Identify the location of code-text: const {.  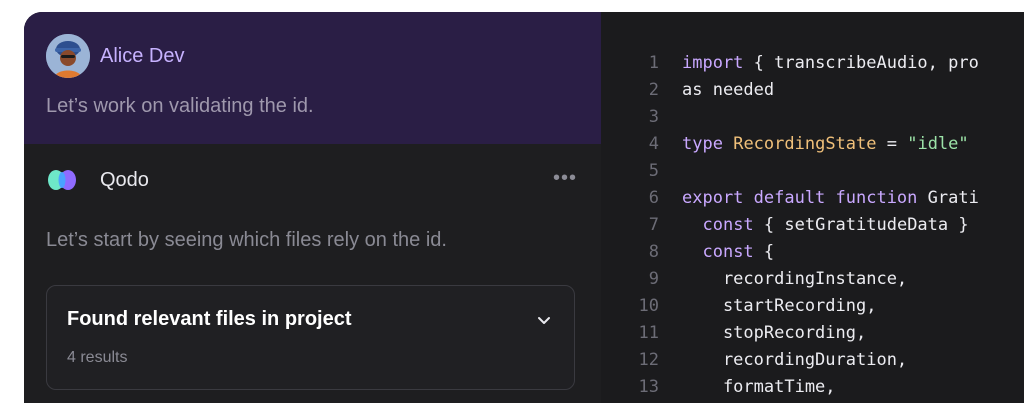
(728, 252).